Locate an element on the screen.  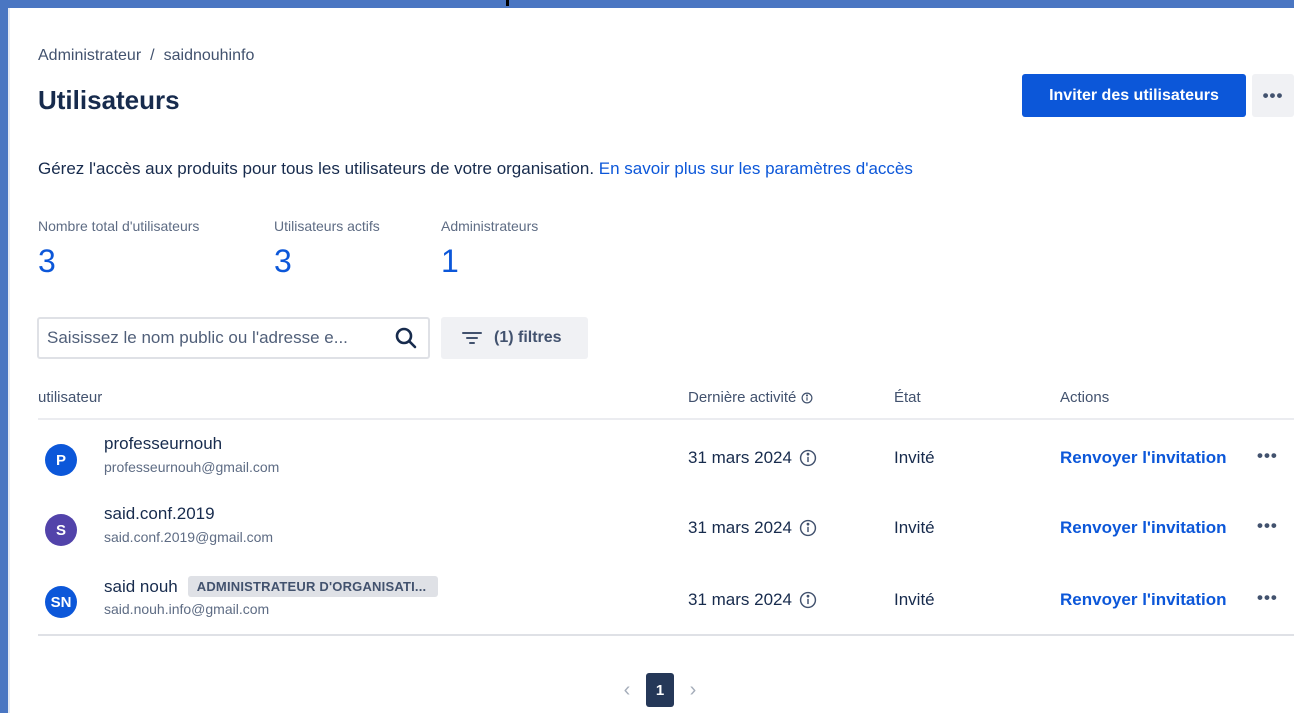
stat-administrators: Administrateurs 1 is located at coordinates (489, 249).